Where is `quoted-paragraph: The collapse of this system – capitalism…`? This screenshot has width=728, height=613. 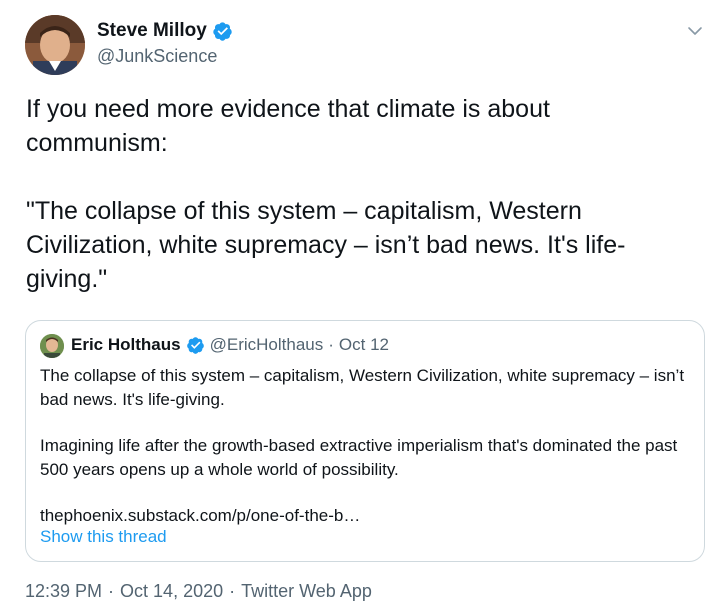
quoted-paragraph: The collapse of this system – capitalism… is located at coordinates (362, 387).